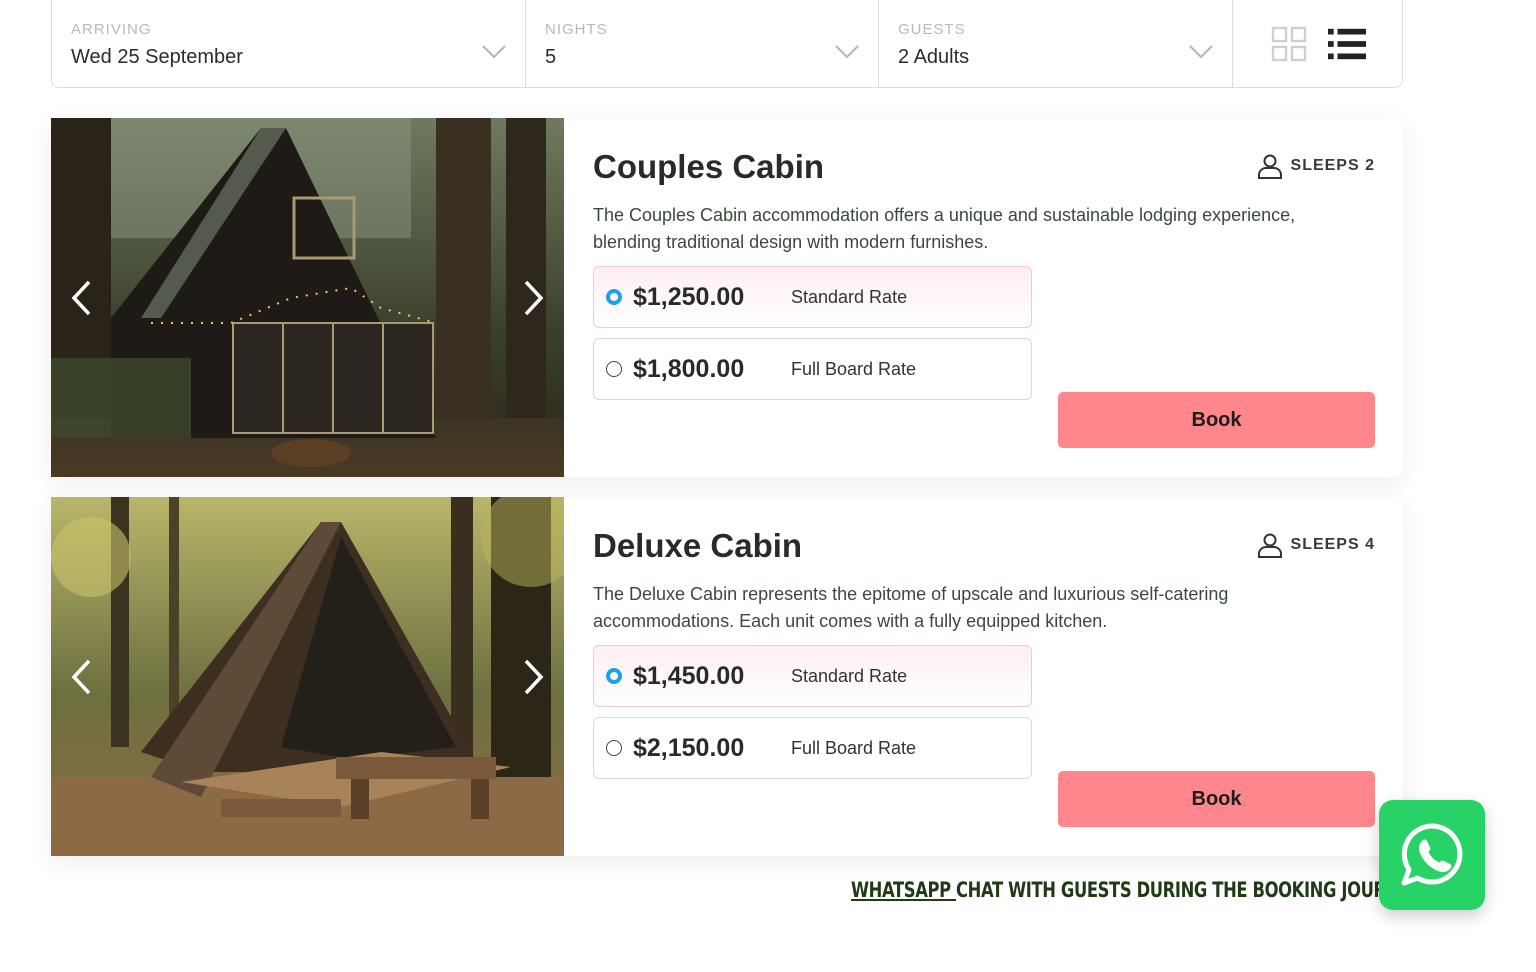 This screenshot has width=1536, height=972. What do you see at coordinates (689, 675) in the screenshot?
I see `rate-price: $1,450.00` at bounding box center [689, 675].